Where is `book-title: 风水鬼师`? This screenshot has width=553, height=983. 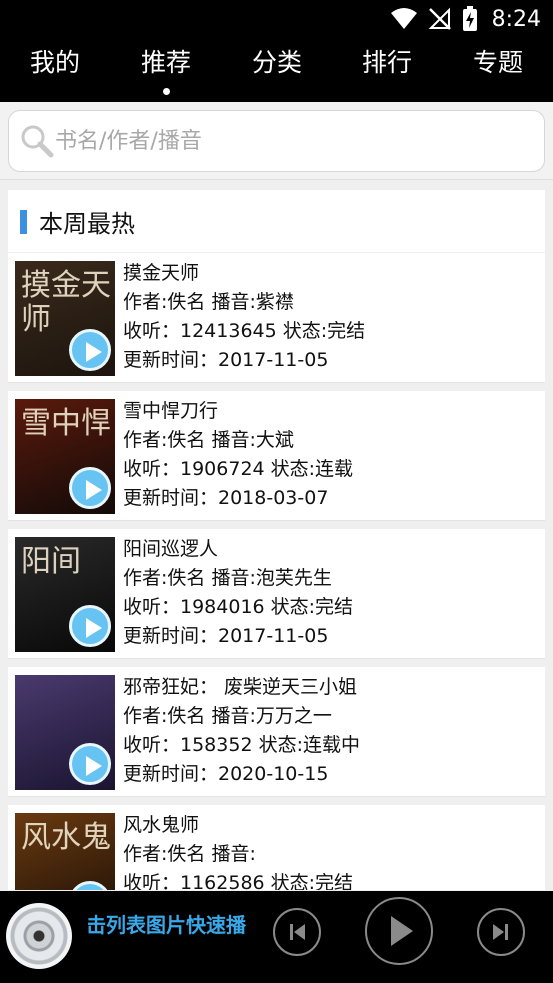 book-title: 风水鬼师 is located at coordinates (161, 825).